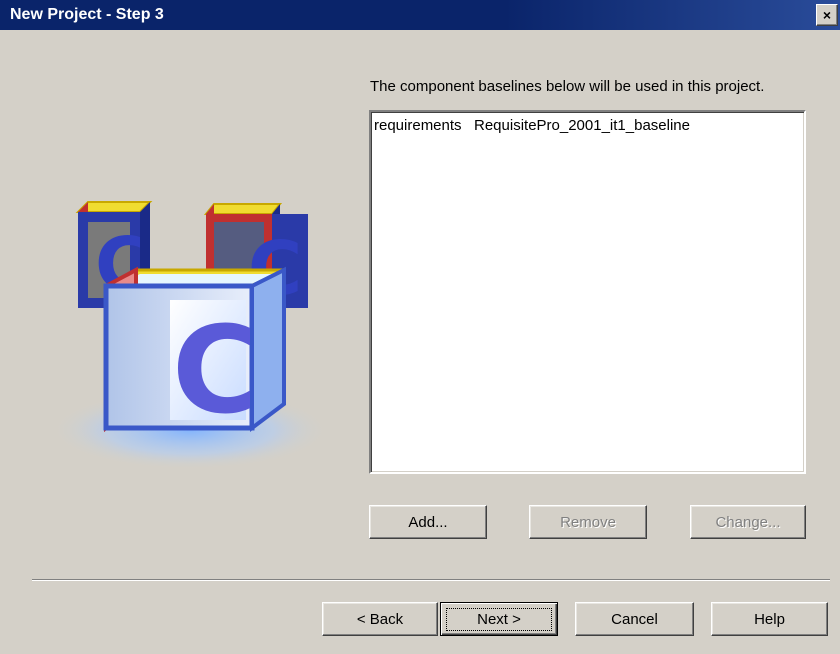  Describe the element at coordinates (769, 619) in the screenshot. I see `help-button: Help` at that location.